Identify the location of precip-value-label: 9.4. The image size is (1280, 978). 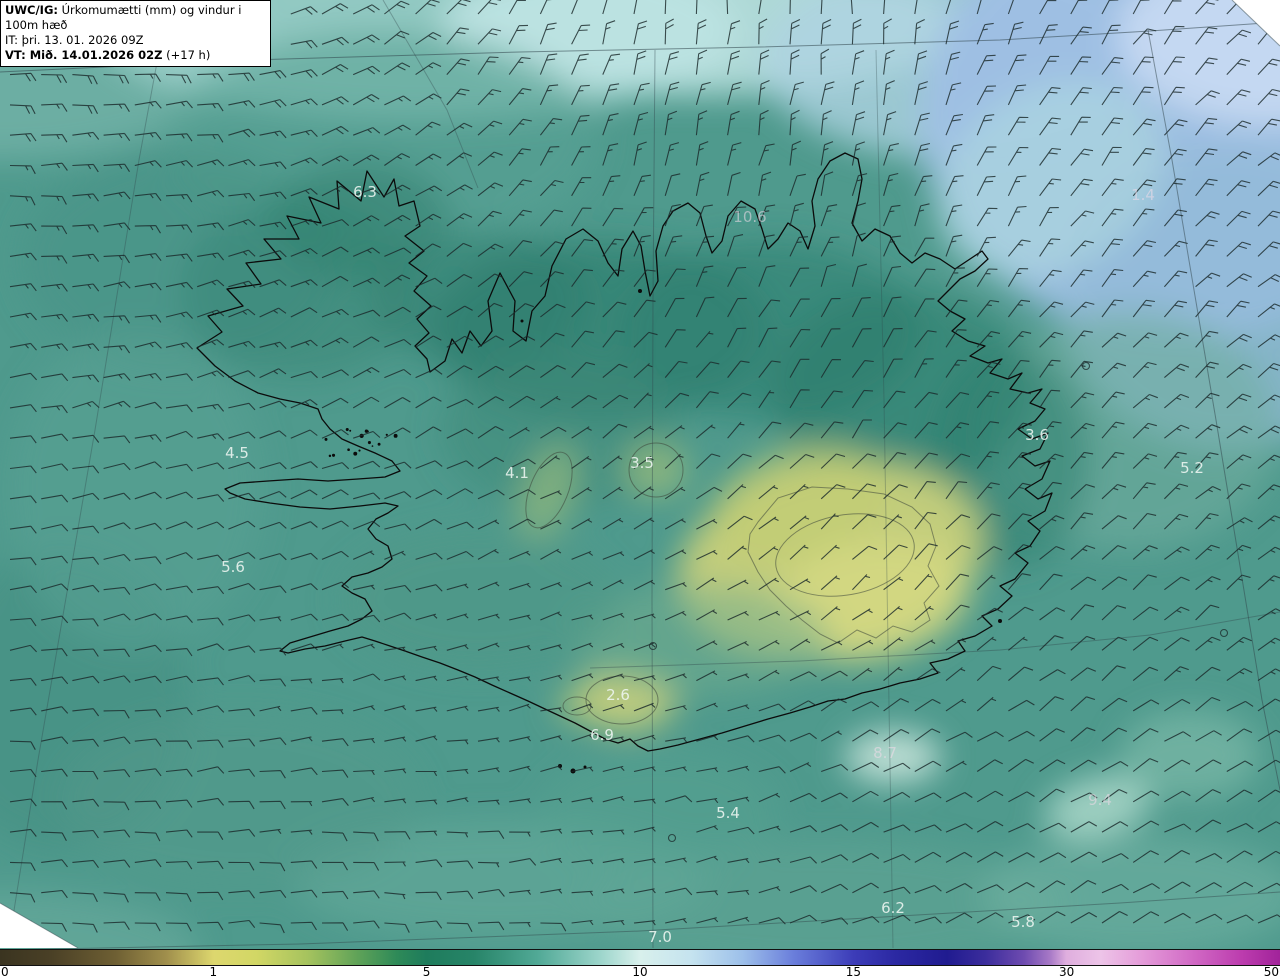
(1100, 800).